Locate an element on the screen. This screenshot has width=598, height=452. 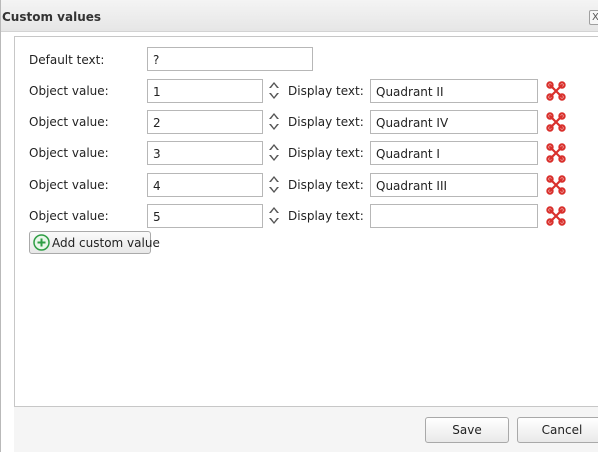
object-value-input: 2 is located at coordinates (205, 122).